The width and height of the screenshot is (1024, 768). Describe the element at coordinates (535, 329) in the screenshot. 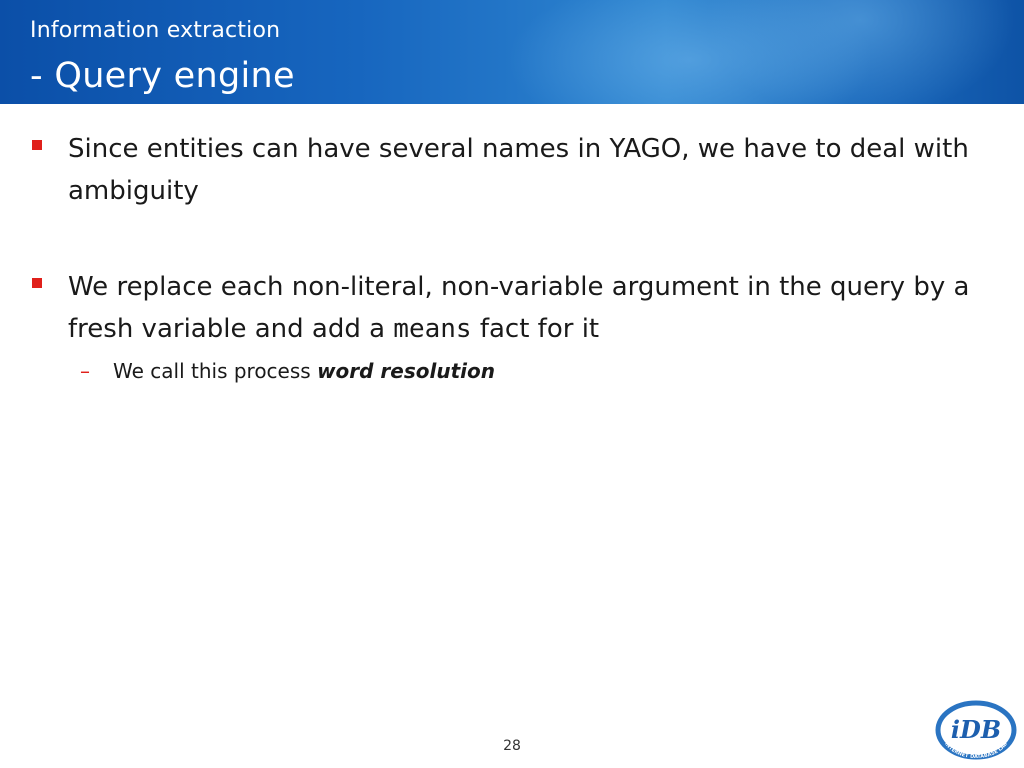

I see `bullet-text-2-end: fact for it` at that location.